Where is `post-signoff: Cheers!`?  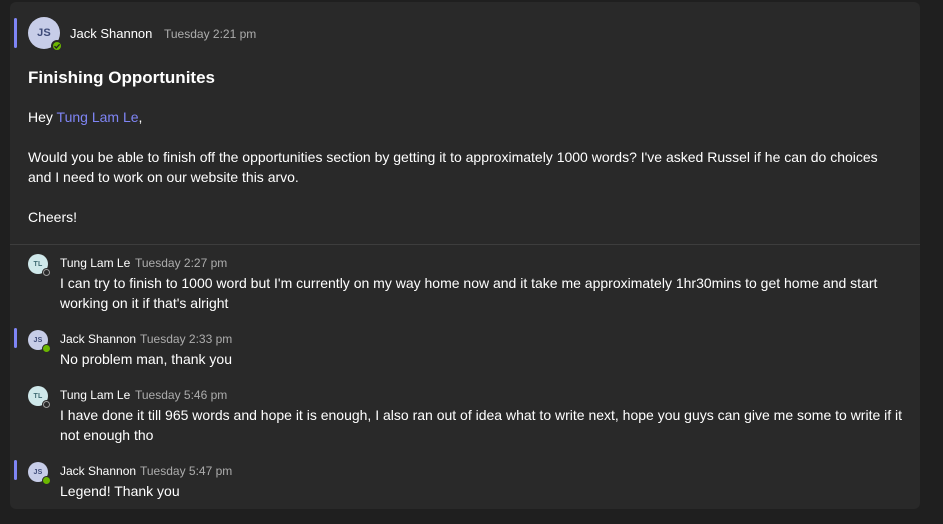
post-signoff: Cheers! is located at coordinates (53, 217).